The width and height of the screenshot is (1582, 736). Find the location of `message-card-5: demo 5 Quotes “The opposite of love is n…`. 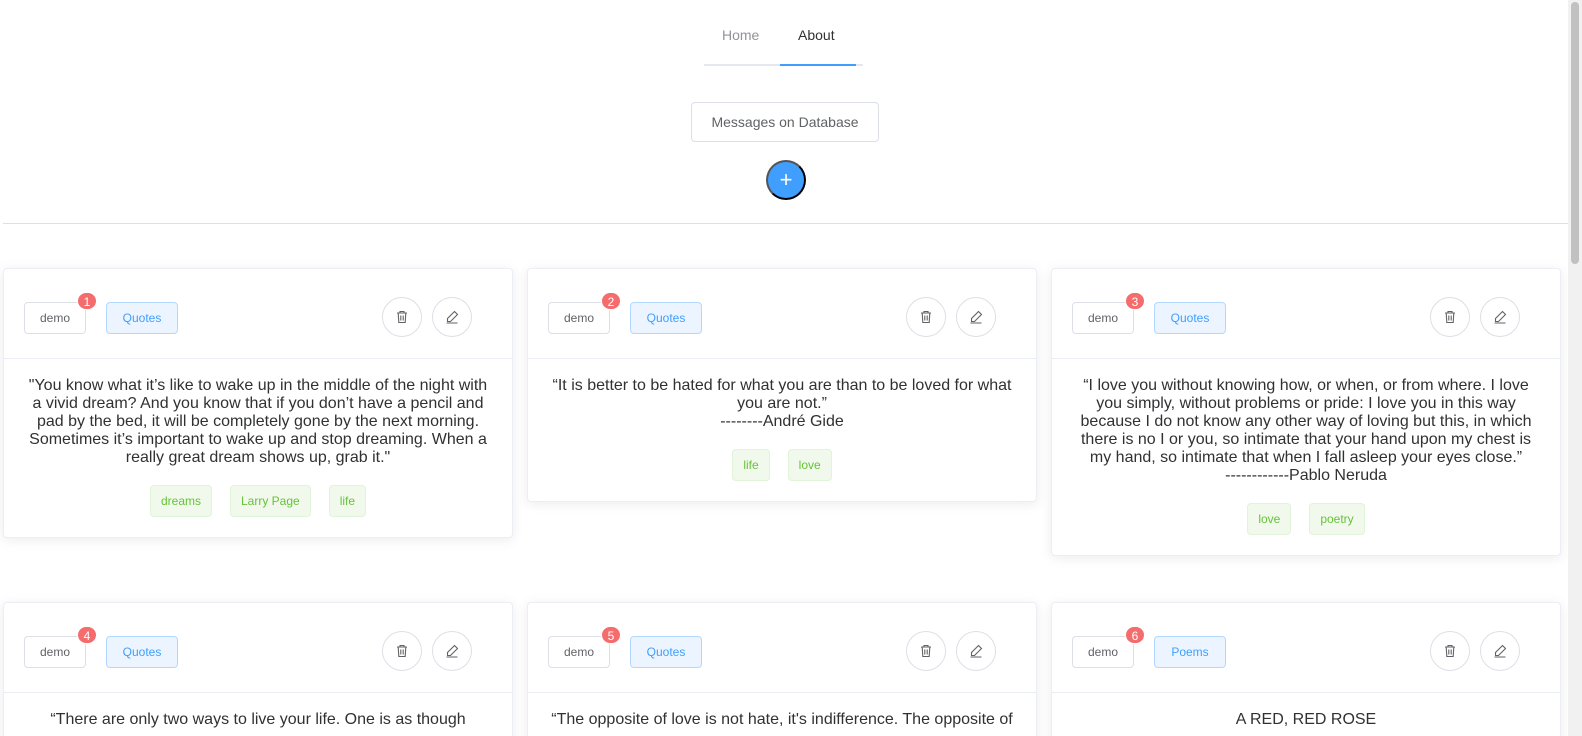

message-card-5: demo 5 Quotes “The opposite of love is n… is located at coordinates (782, 669).